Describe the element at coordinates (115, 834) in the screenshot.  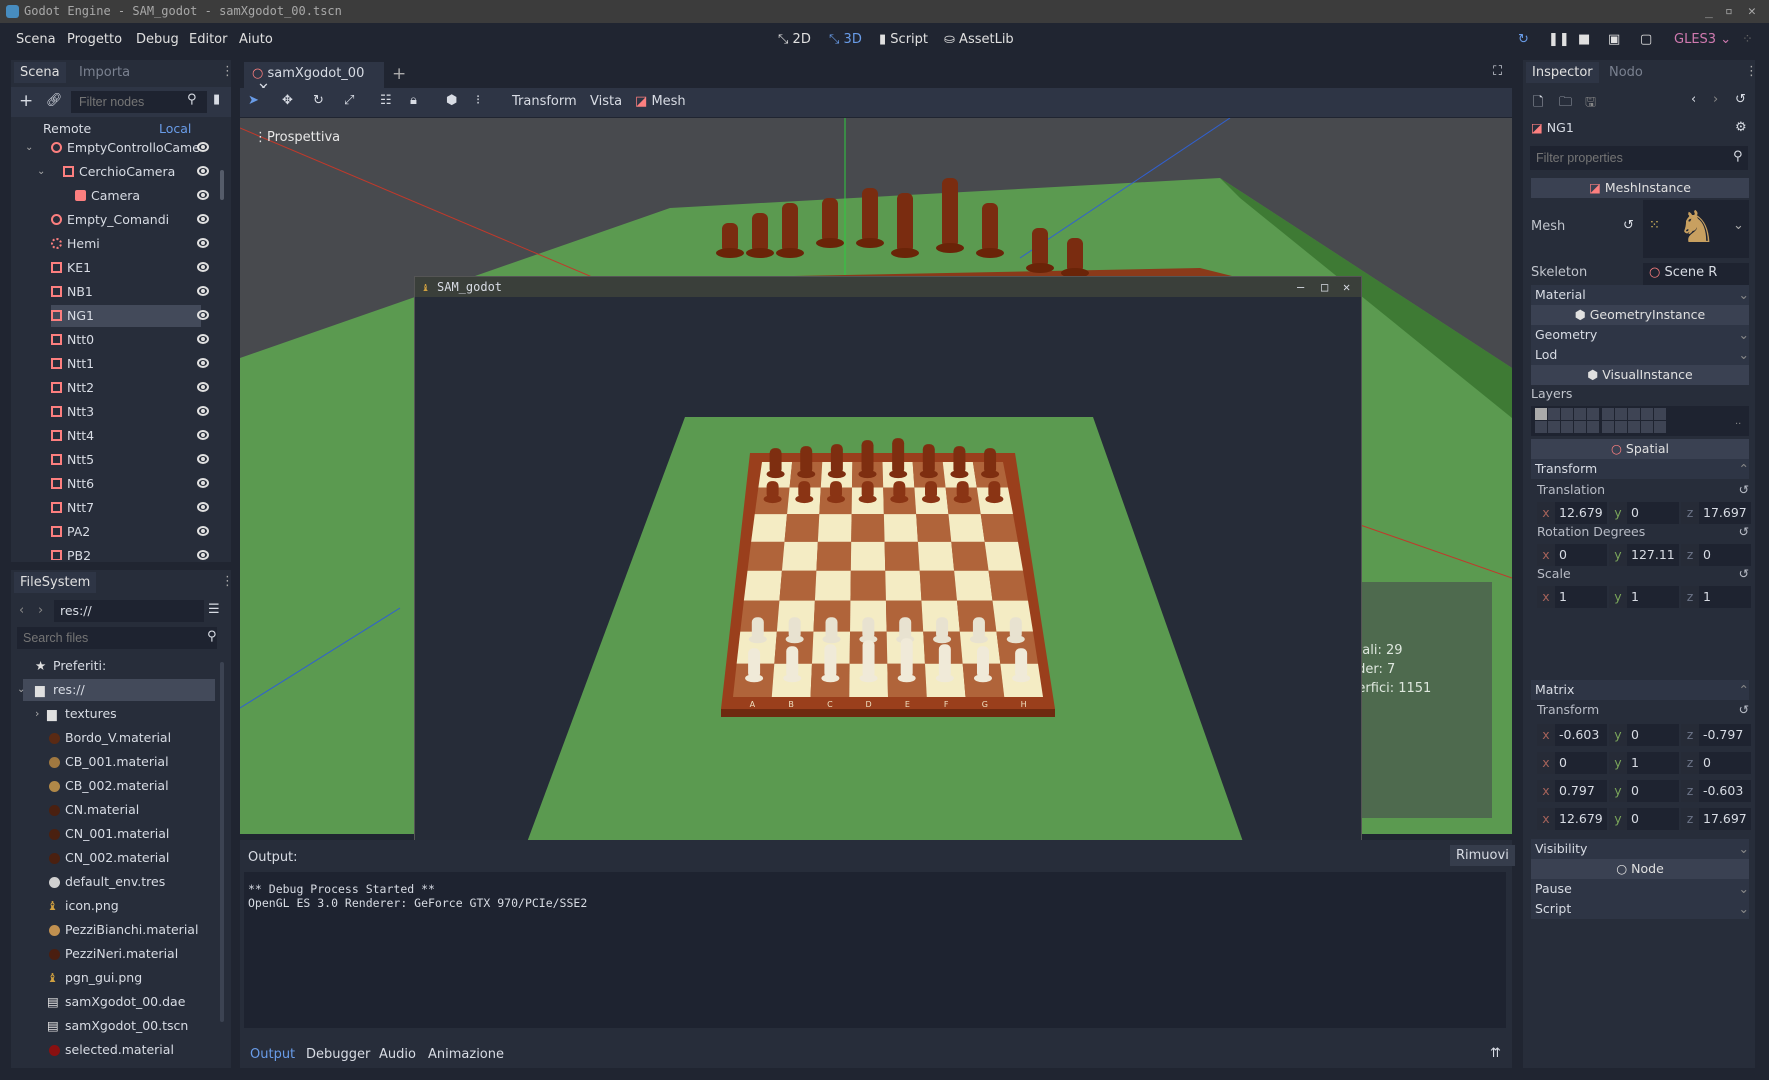
I see `file-item: CN_001.material` at that location.